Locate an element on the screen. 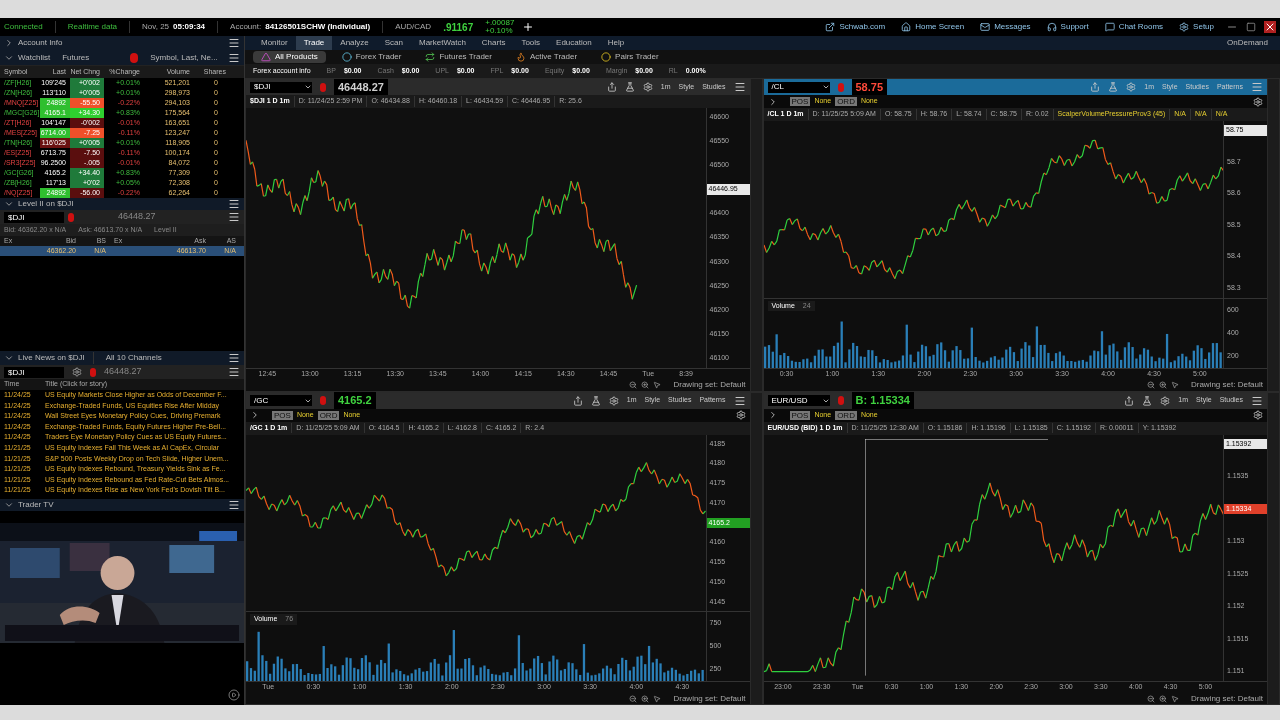 The height and width of the screenshot is (720, 1280). connection-status: Connected is located at coordinates (30, 27).